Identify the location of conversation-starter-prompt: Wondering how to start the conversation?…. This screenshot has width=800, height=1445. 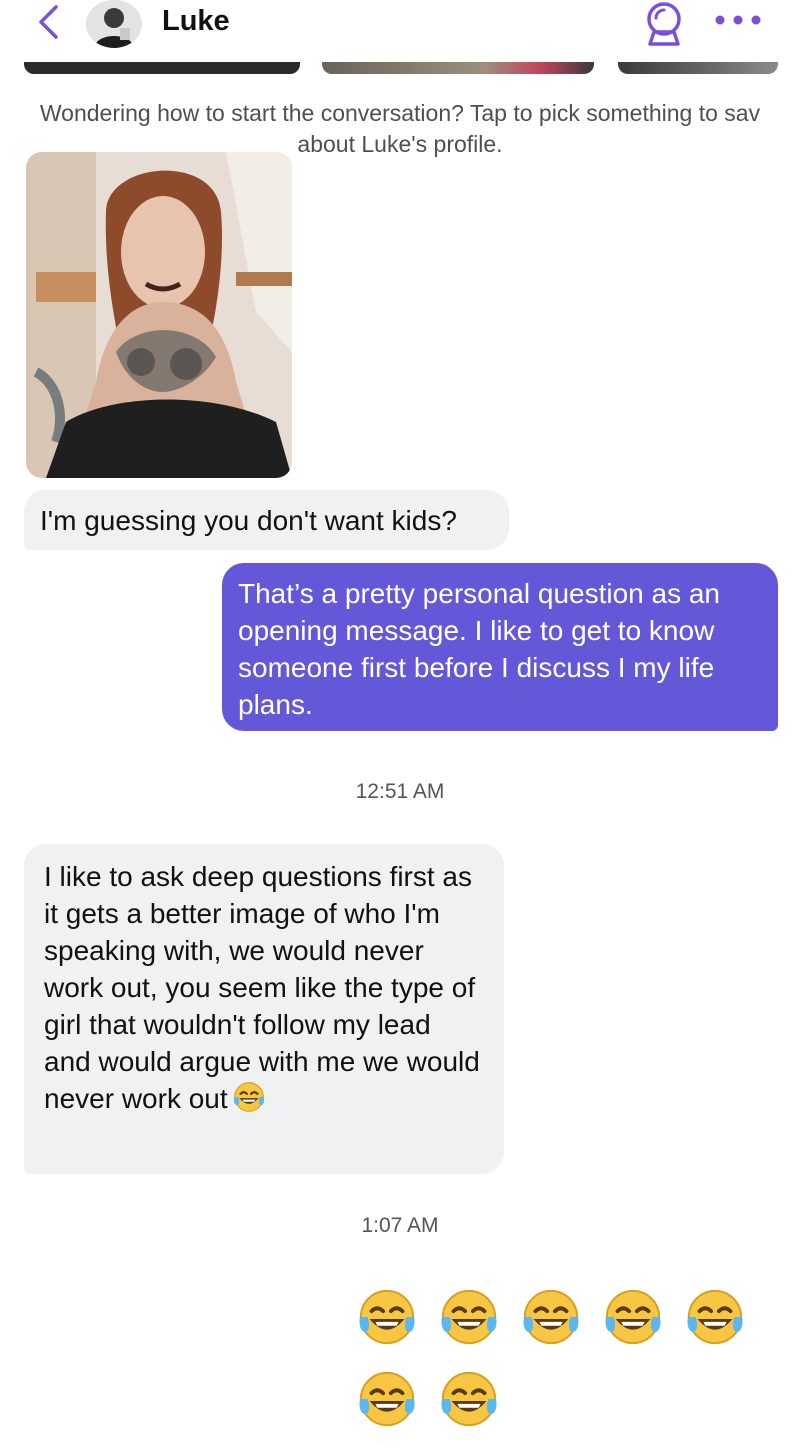
(400, 129).